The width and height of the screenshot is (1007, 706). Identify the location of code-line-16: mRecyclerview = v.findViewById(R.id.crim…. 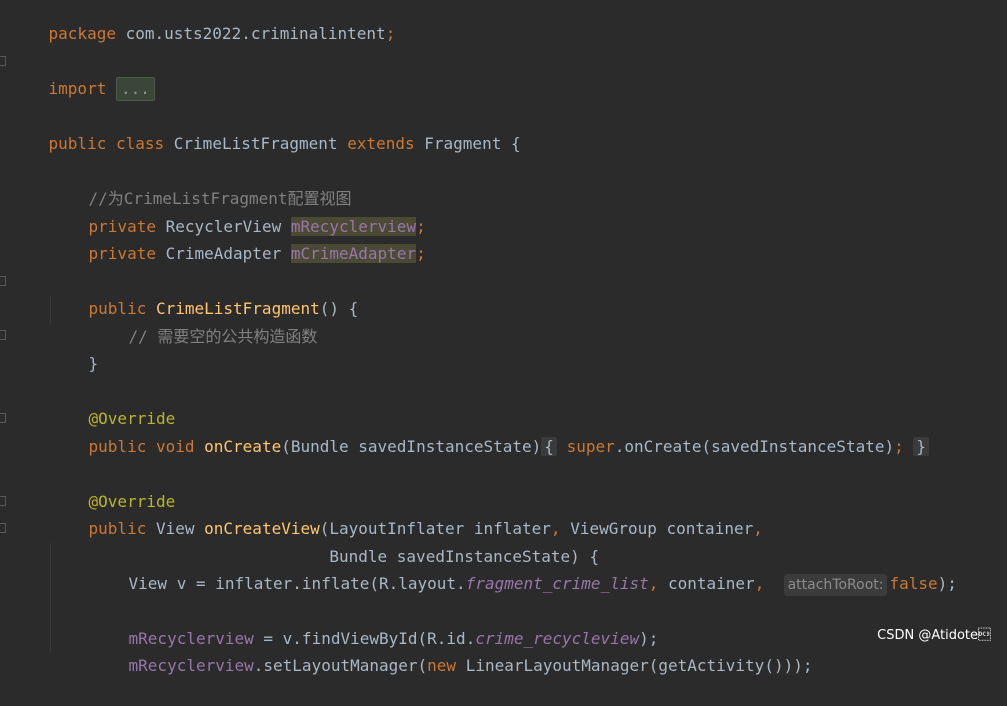
(374, 623).